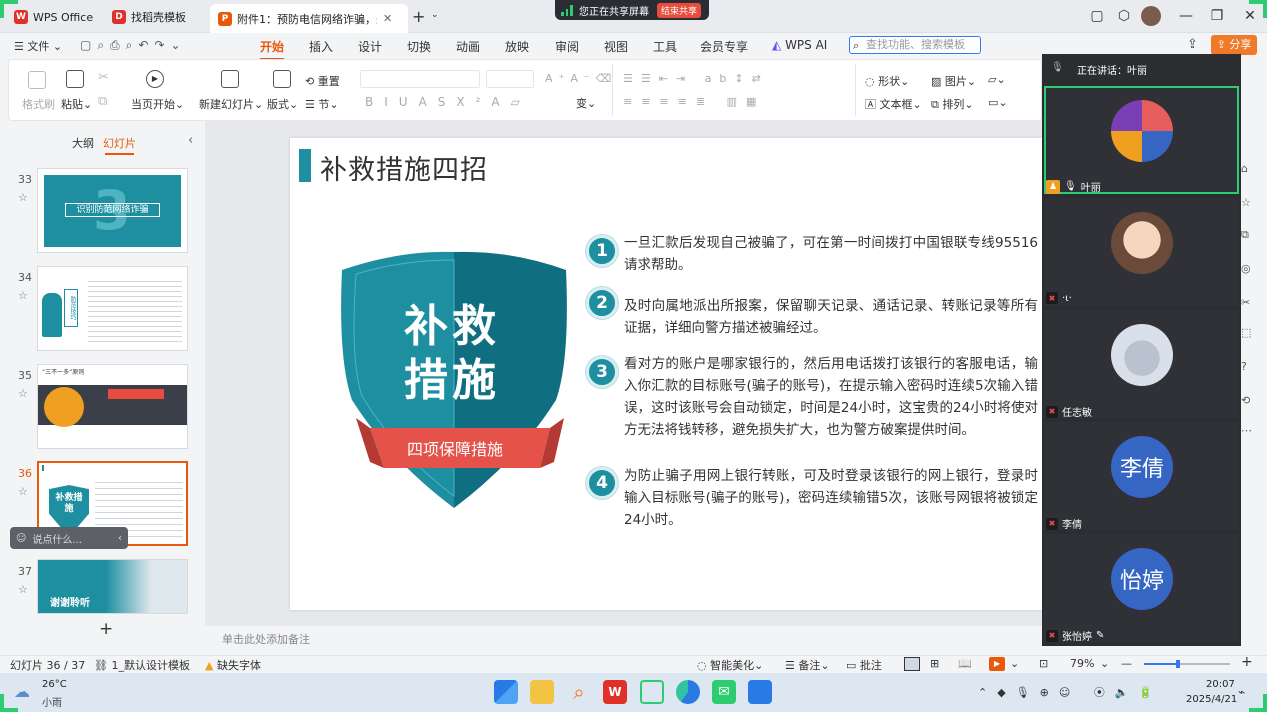 The width and height of the screenshot is (1267, 712). What do you see at coordinates (69, 538) in the screenshot?
I see `chat-input: ☺ 说点什么... ‹` at bounding box center [69, 538].